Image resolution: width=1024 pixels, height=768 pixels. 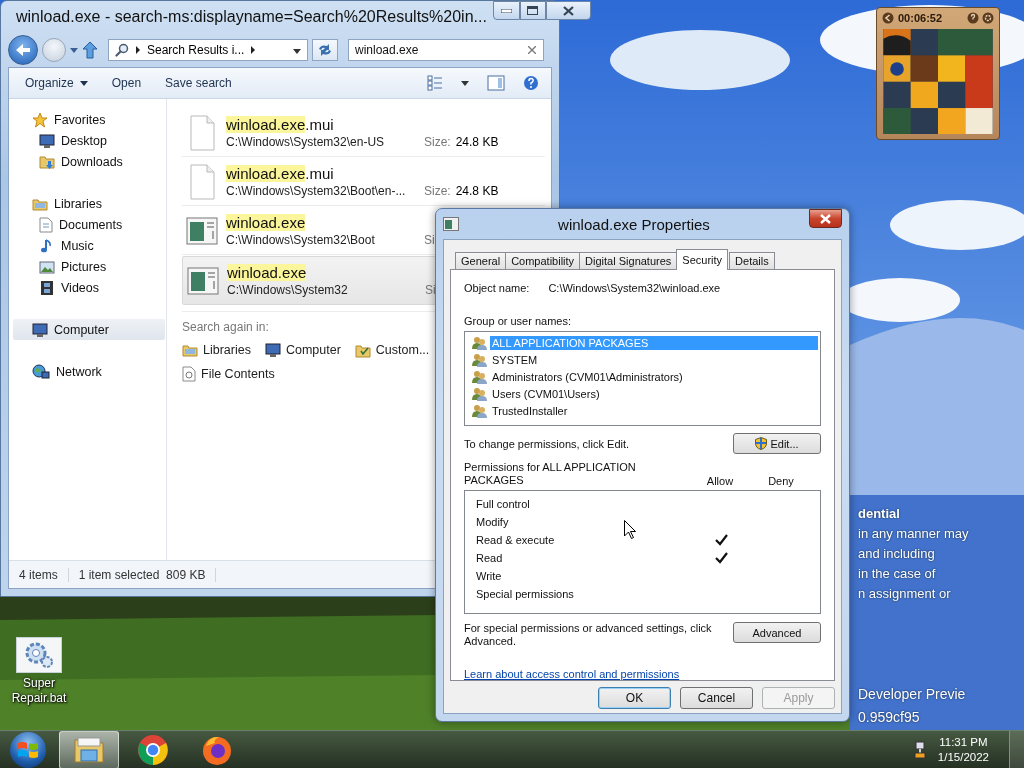 I want to click on folder-icon, so click(x=89, y=749).